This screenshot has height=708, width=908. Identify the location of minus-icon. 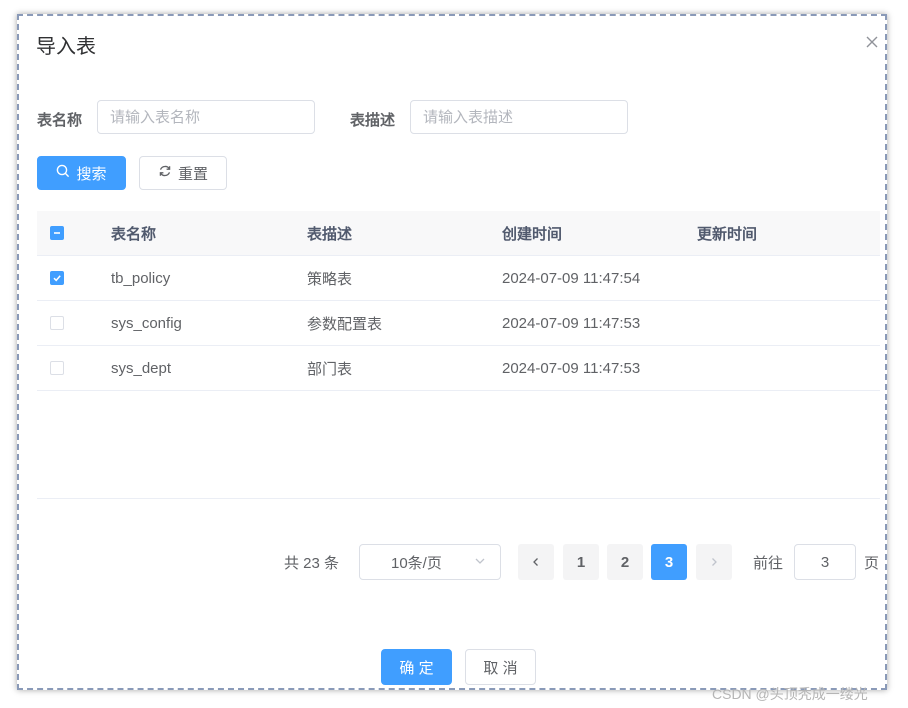
(57, 233).